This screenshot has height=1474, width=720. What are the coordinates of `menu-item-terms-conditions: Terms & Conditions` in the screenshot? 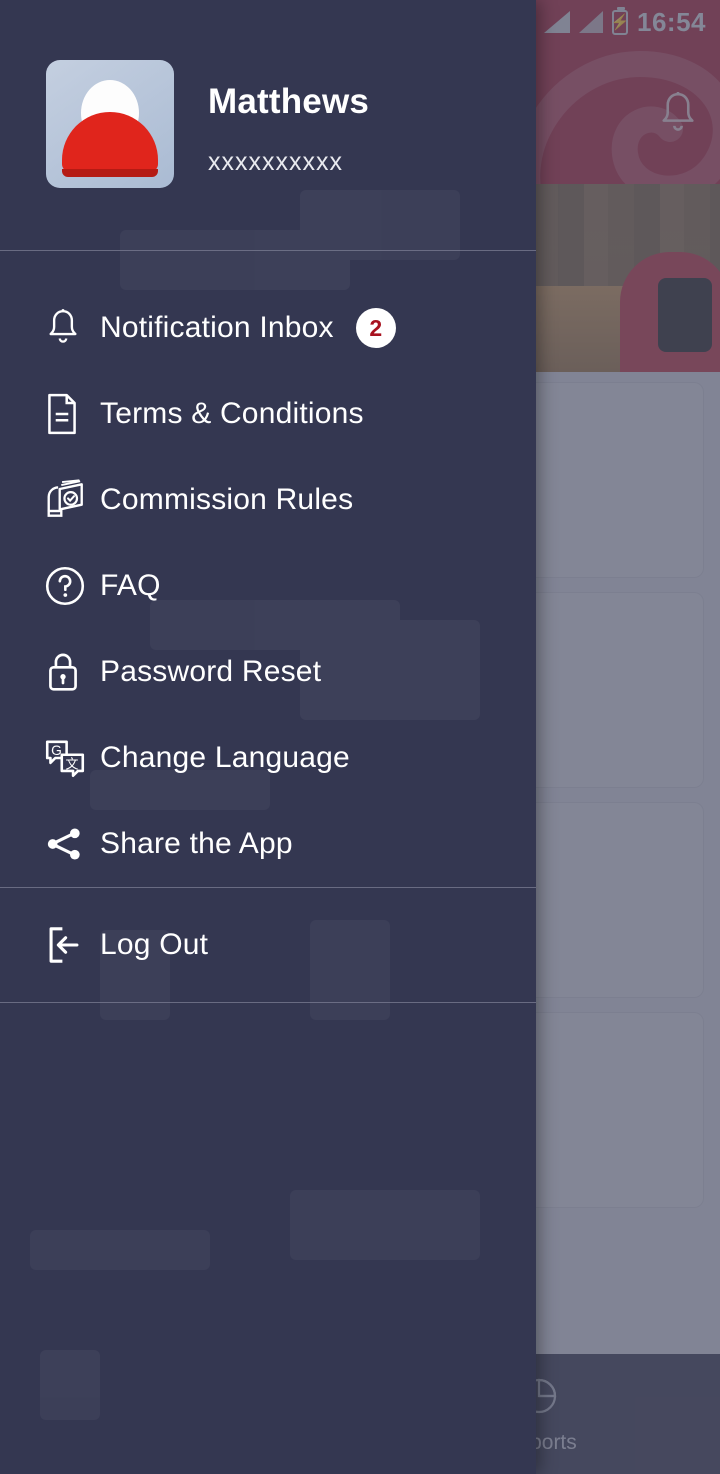 It's located at (268, 414).